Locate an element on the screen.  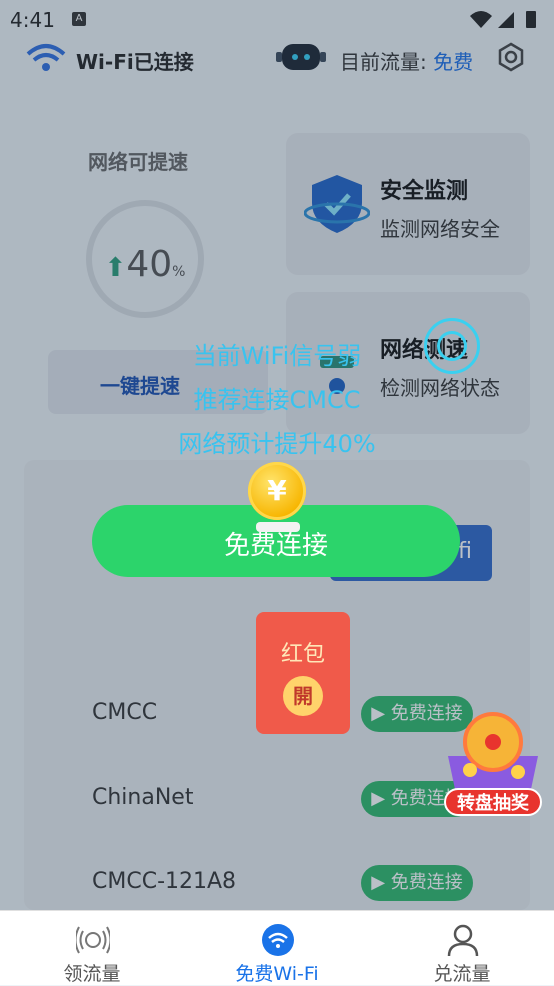
person-icon is located at coordinates (463, 940).